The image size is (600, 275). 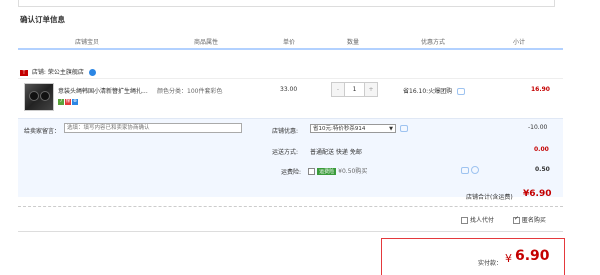 I want to click on shop-label: 店铺:, so click(x=38, y=72).